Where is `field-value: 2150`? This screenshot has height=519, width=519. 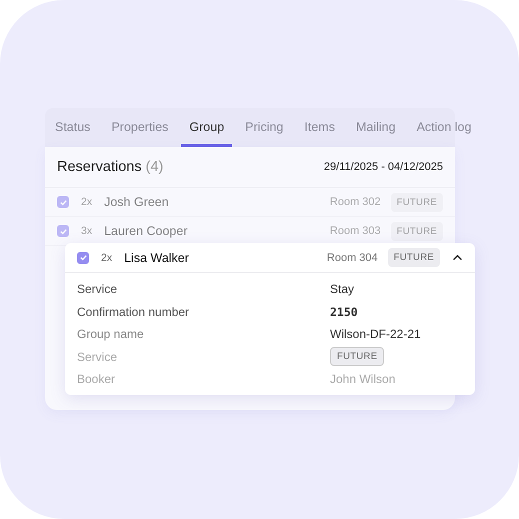 field-value: 2150 is located at coordinates (344, 311).